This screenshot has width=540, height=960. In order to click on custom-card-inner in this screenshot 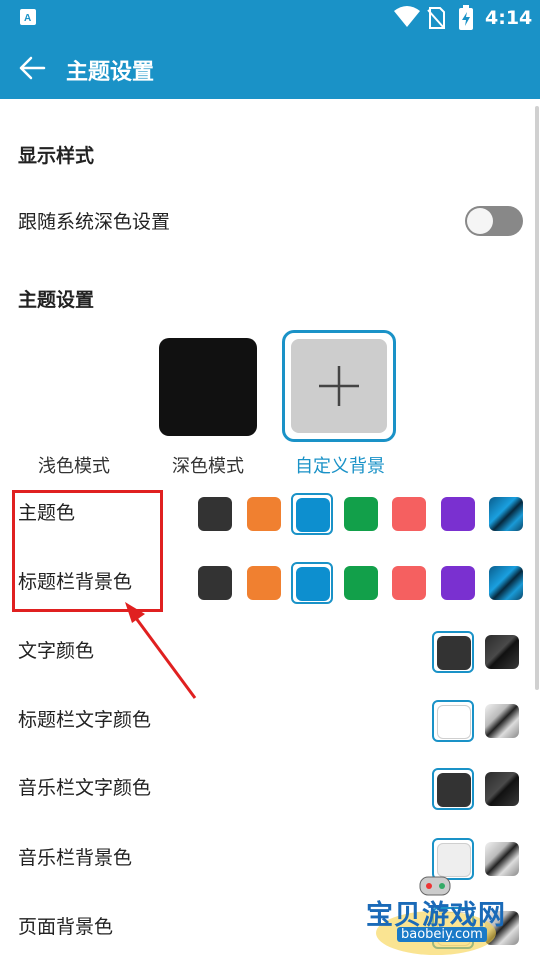, I will do `click(339, 386)`.